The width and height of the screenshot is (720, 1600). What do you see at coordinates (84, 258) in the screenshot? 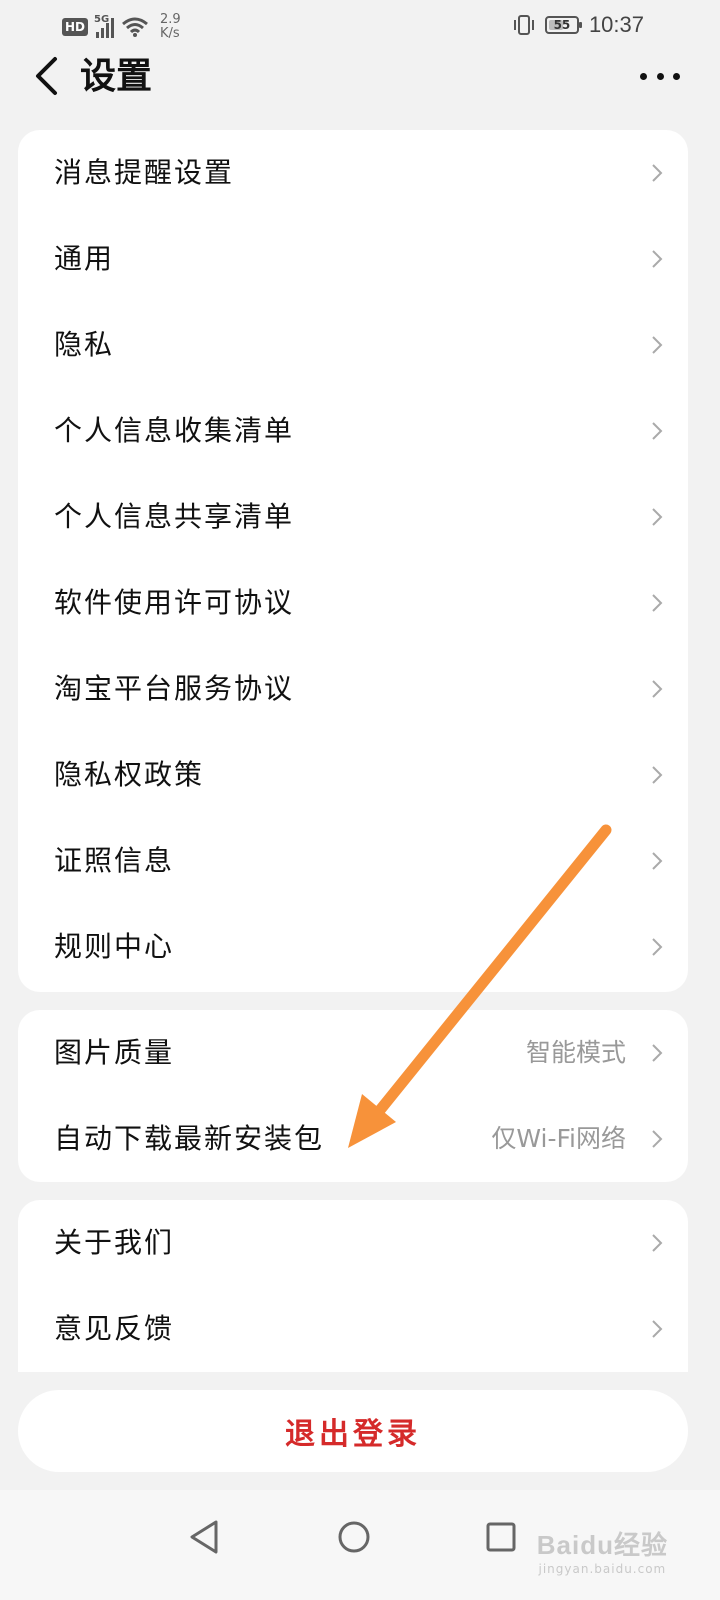
I see `settings-item-label: 通用` at bounding box center [84, 258].